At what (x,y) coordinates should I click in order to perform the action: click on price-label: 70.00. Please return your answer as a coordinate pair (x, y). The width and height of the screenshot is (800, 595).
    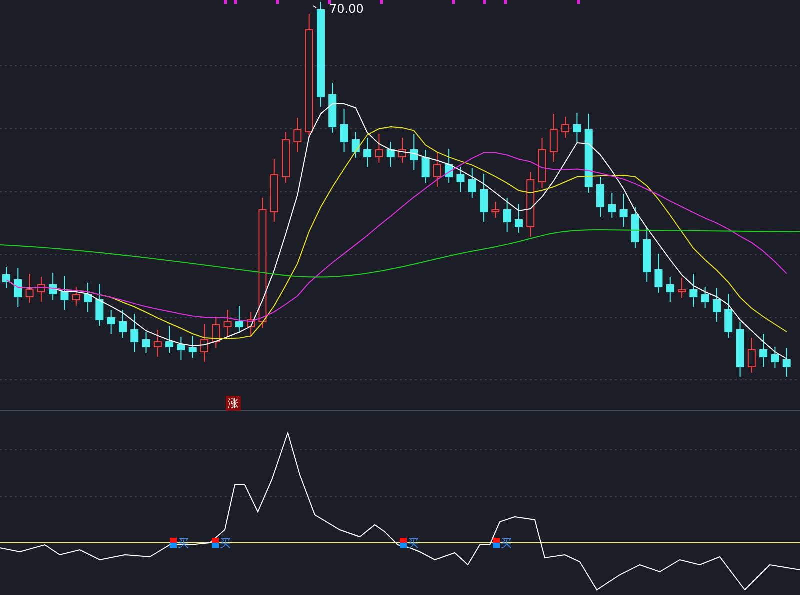
    Looking at the image, I should click on (346, 9).